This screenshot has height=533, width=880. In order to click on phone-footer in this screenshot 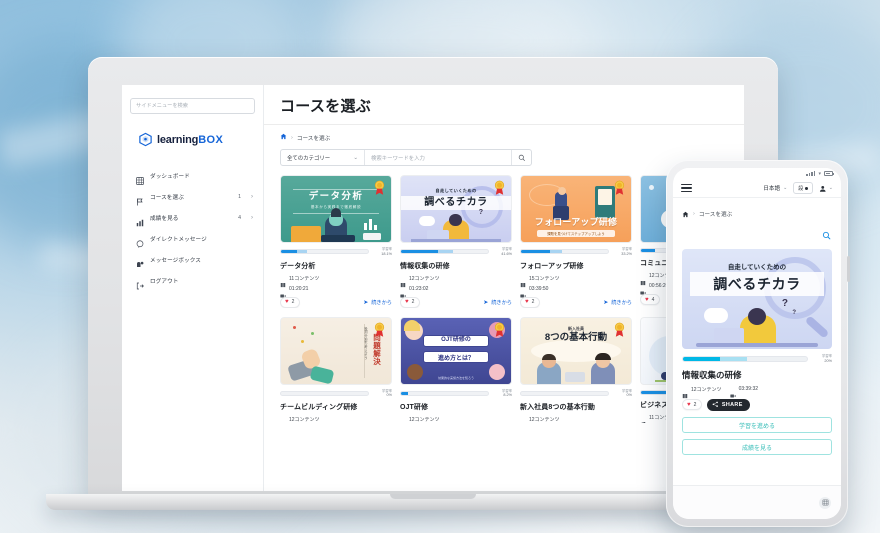, I will do `click(757, 502)`.